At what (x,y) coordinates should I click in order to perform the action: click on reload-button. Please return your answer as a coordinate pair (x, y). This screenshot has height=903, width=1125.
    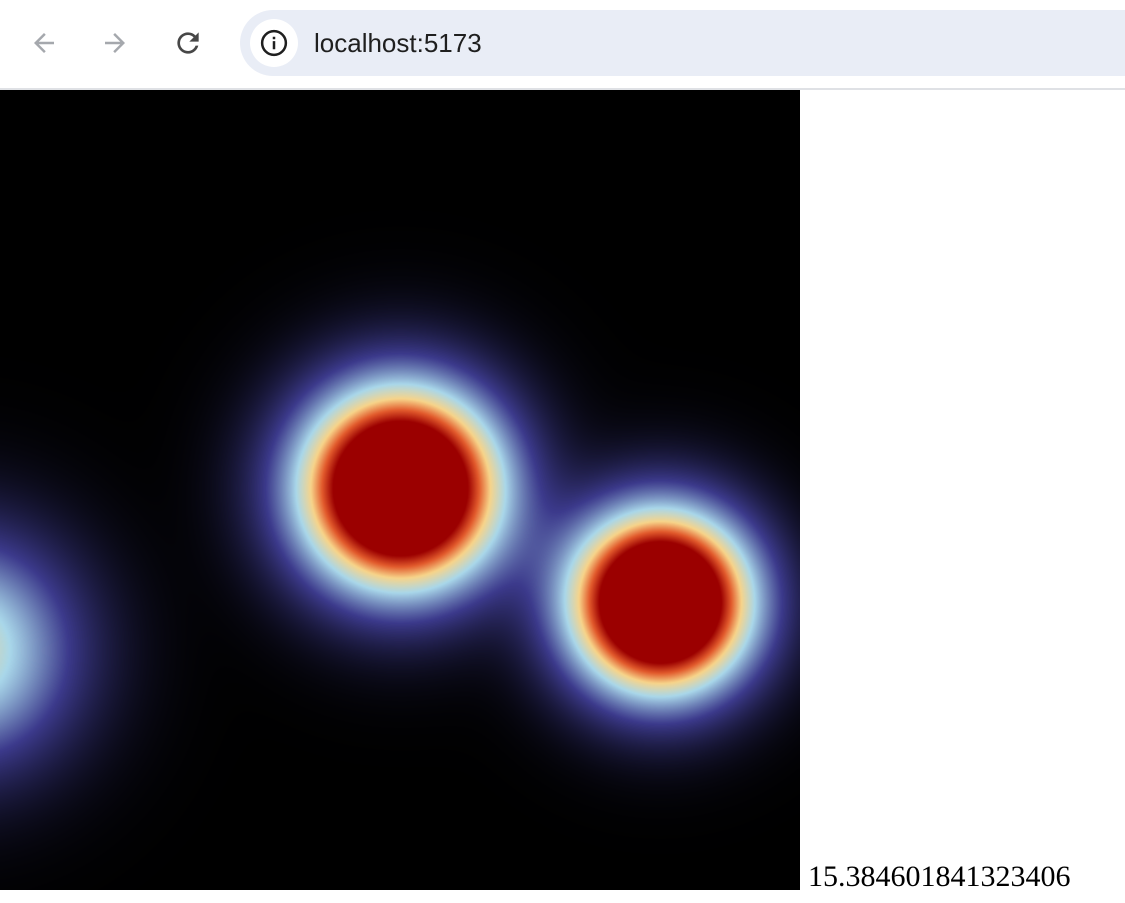
    Looking at the image, I should click on (188, 43).